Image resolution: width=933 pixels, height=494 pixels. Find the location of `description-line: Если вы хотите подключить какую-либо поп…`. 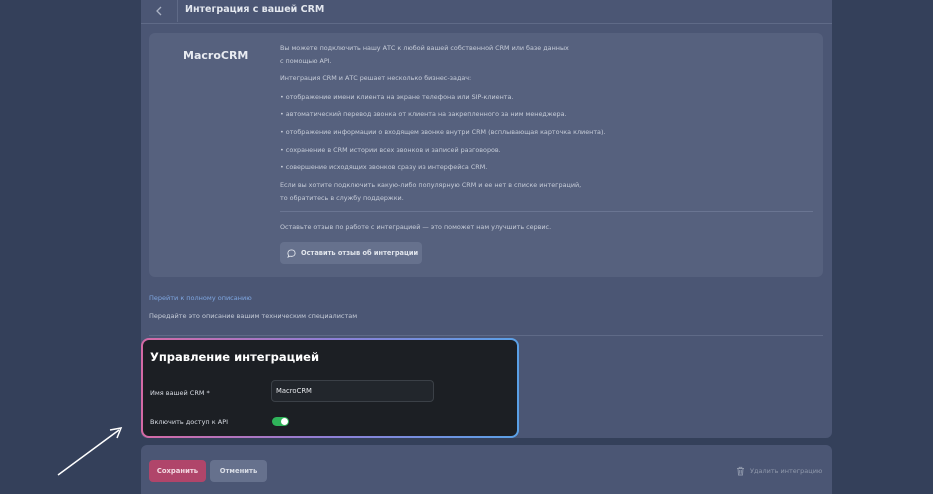

description-line: Если вы хотите подключить какую-либо поп… is located at coordinates (431, 185).